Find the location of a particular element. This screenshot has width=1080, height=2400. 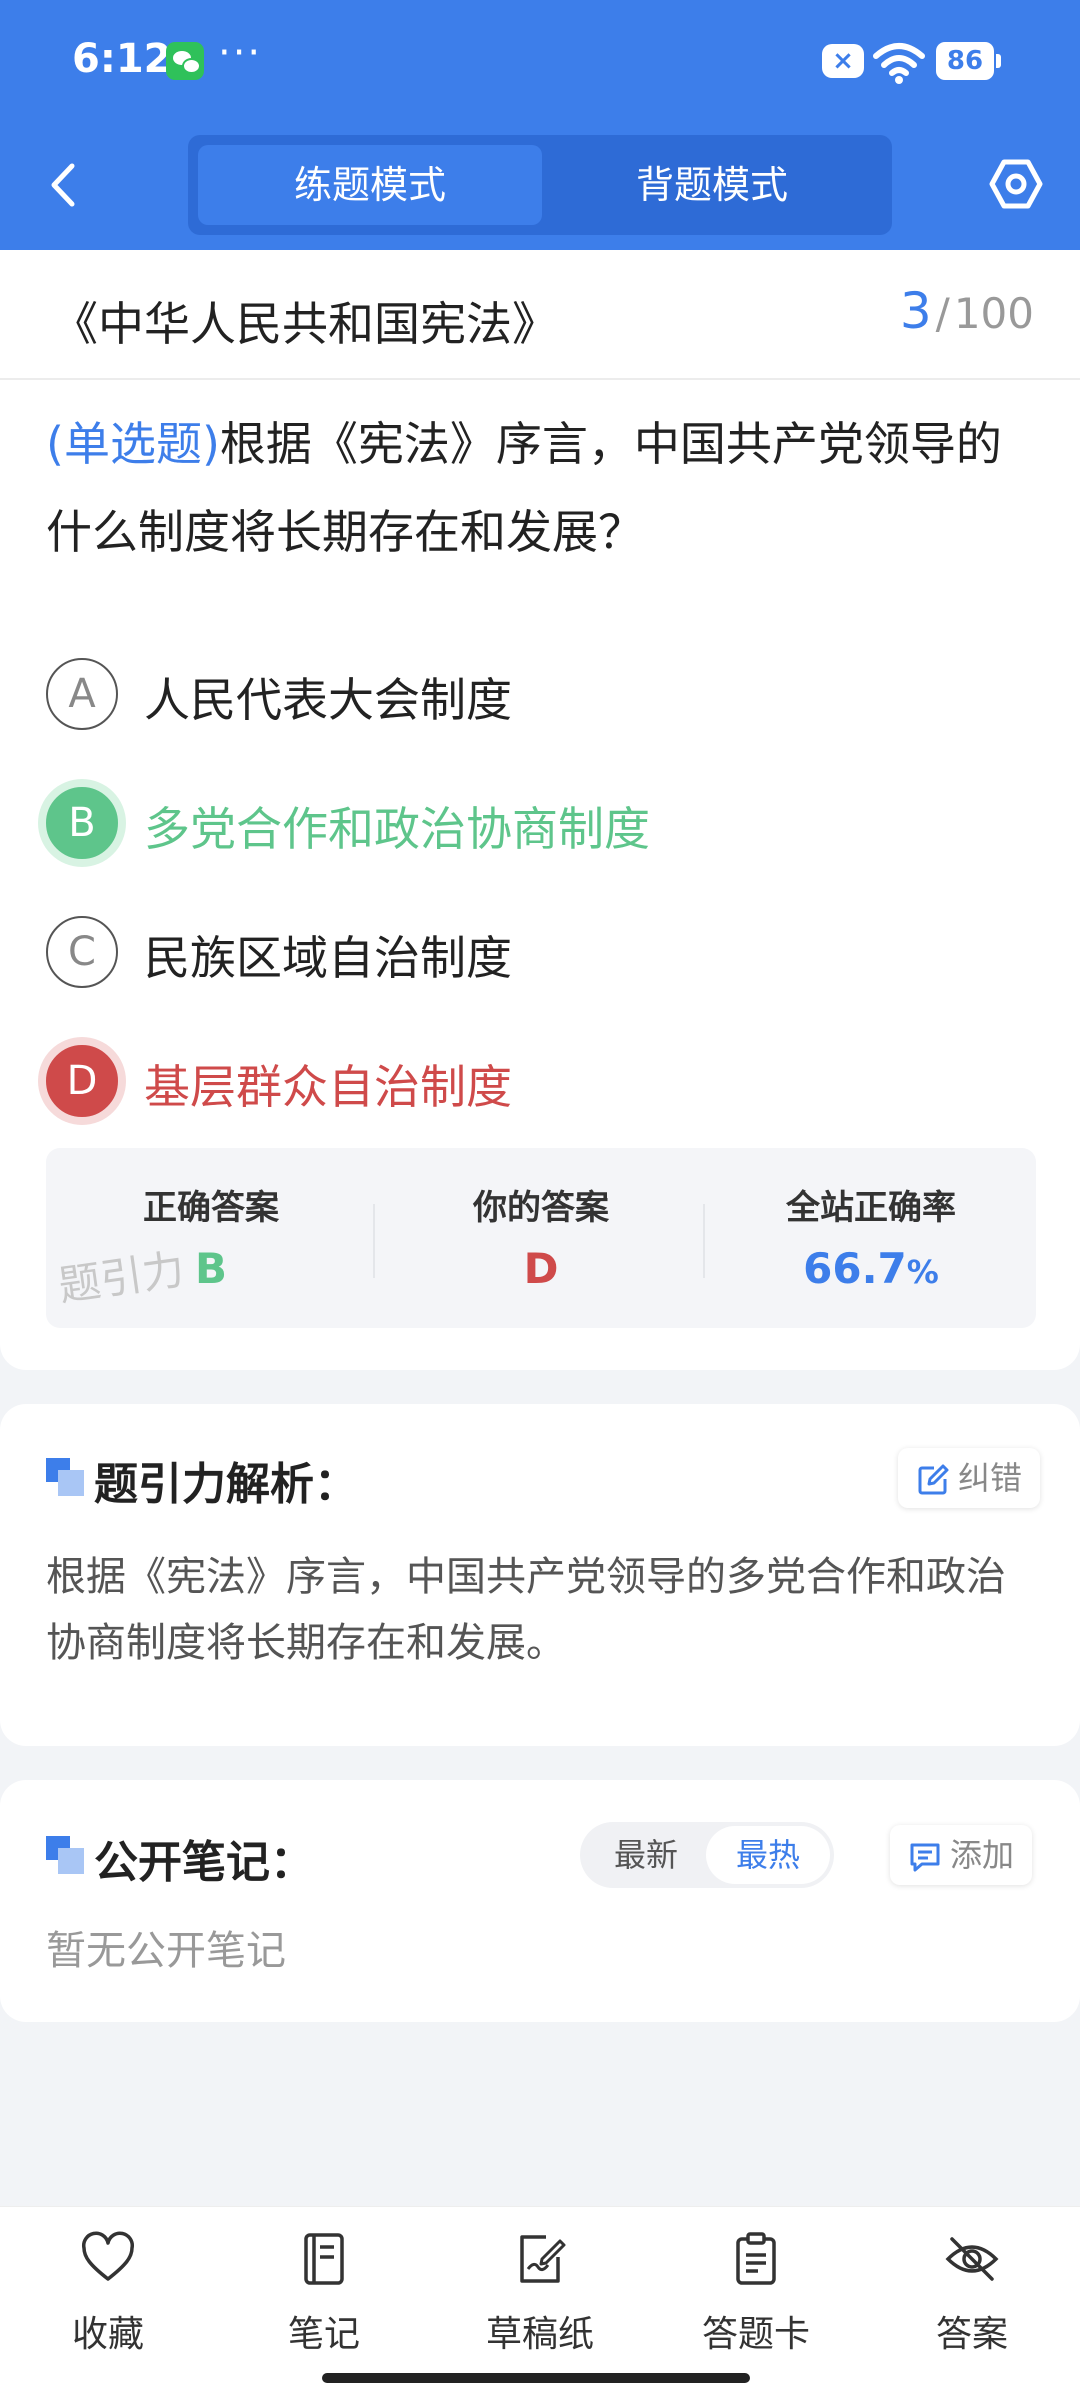

site-accuracy-label: 全站正确率 is located at coordinates (871, 1208).